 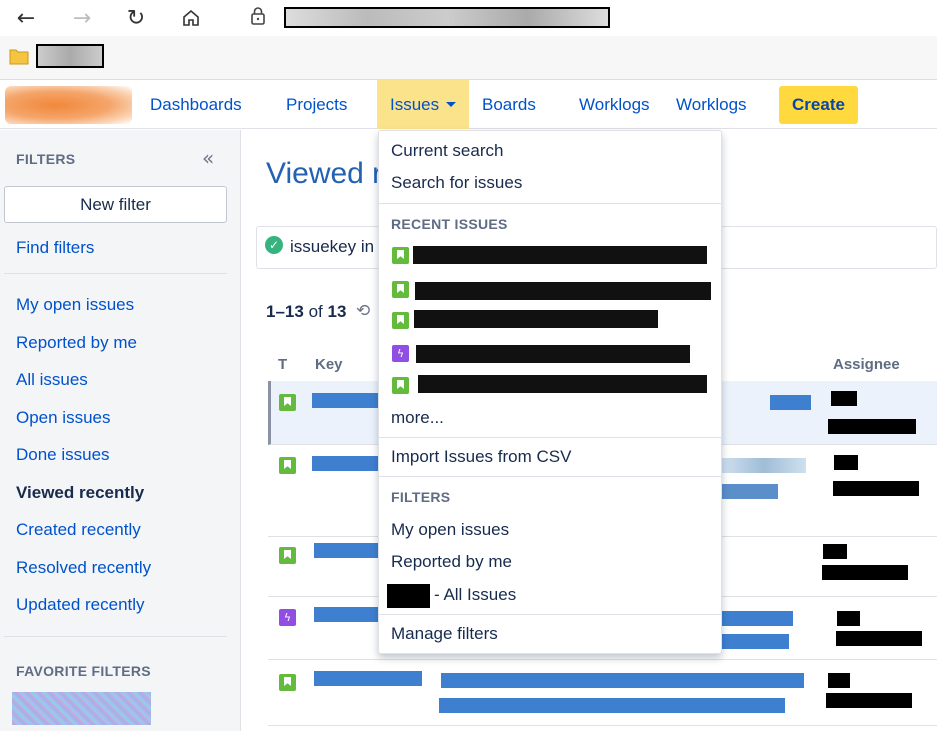 I want to click on reload-icon: ↻, so click(x=136, y=18).